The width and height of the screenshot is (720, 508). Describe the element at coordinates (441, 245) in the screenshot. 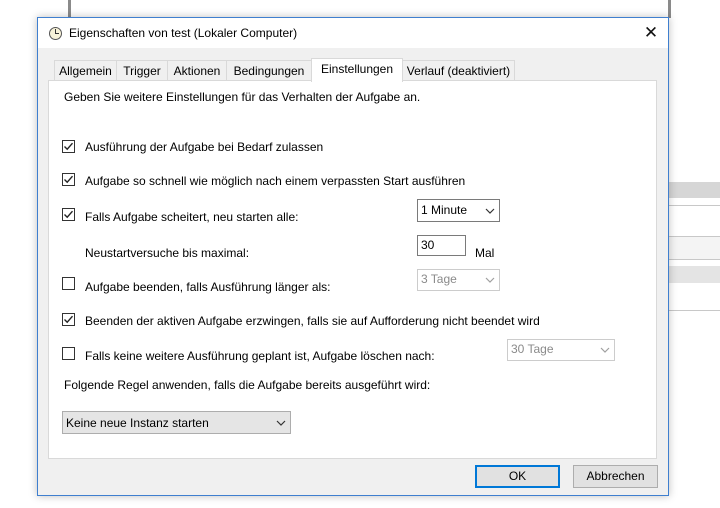

I see `restart-attempts-input: 30` at that location.